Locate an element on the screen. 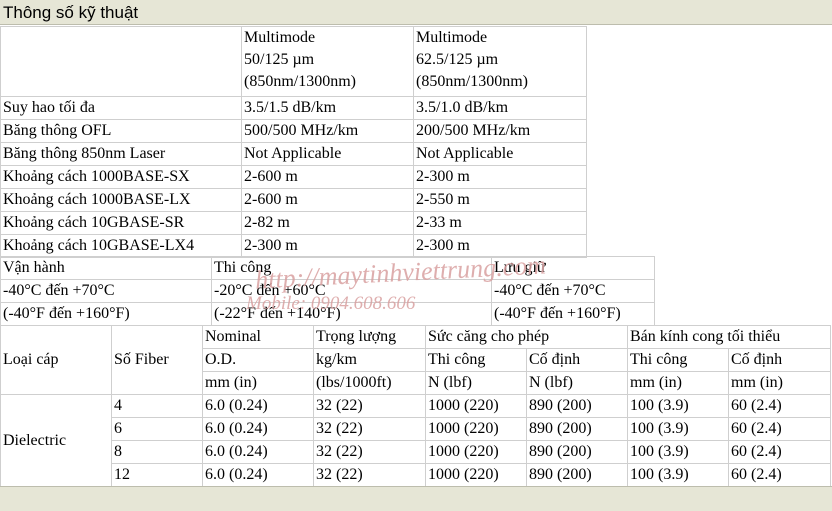 The width and height of the screenshot is (832, 511). tensile-install-unit: N (lbf) is located at coordinates (476, 383).